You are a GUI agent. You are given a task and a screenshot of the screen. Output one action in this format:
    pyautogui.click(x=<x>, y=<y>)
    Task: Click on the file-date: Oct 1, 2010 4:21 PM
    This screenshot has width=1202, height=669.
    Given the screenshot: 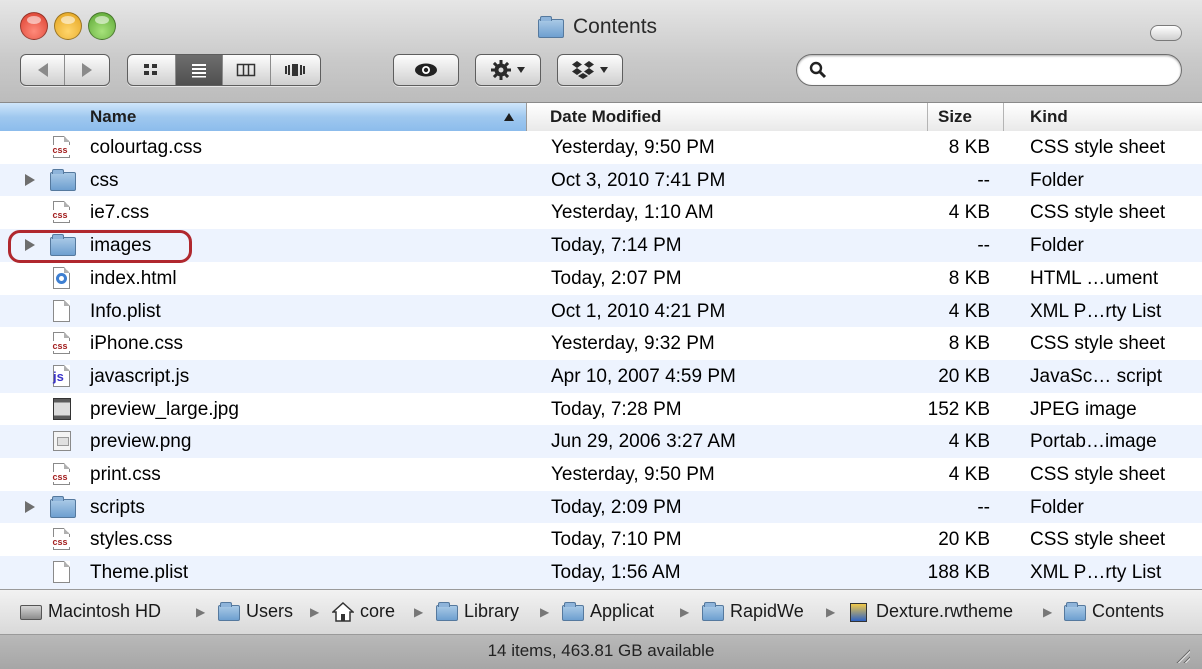 What is the action you would take?
    pyautogui.click(x=638, y=311)
    